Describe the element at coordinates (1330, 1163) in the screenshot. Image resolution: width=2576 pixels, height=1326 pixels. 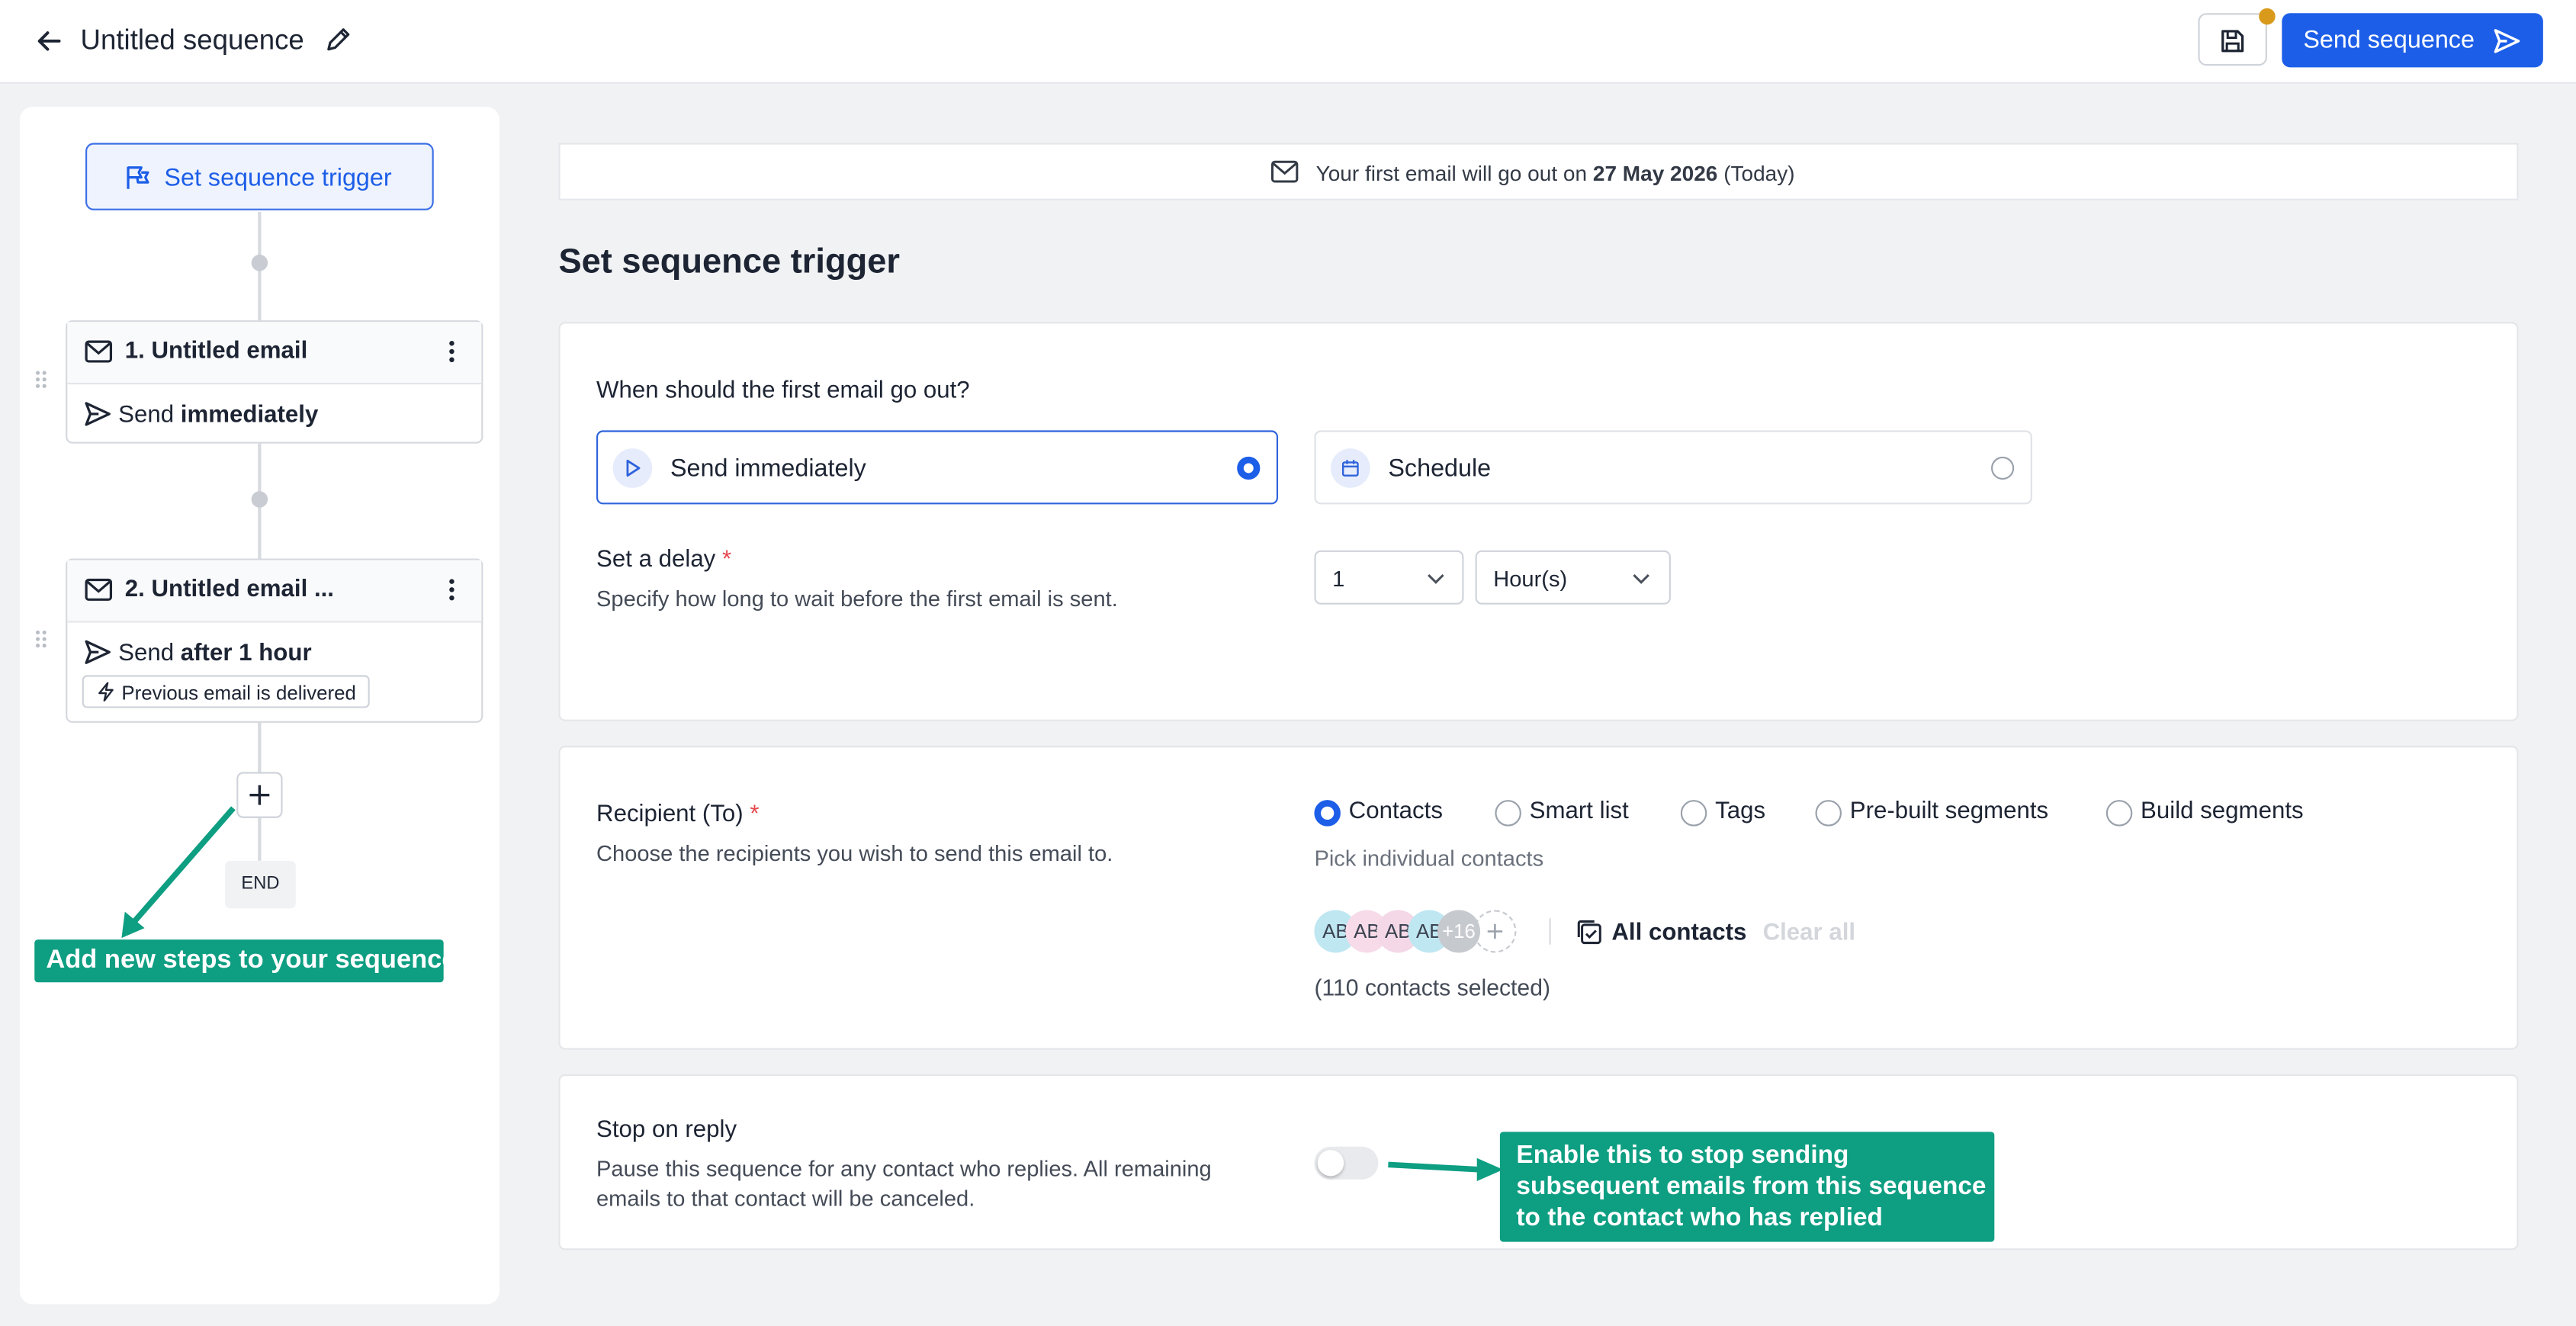
I see `toggle-knob` at that location.